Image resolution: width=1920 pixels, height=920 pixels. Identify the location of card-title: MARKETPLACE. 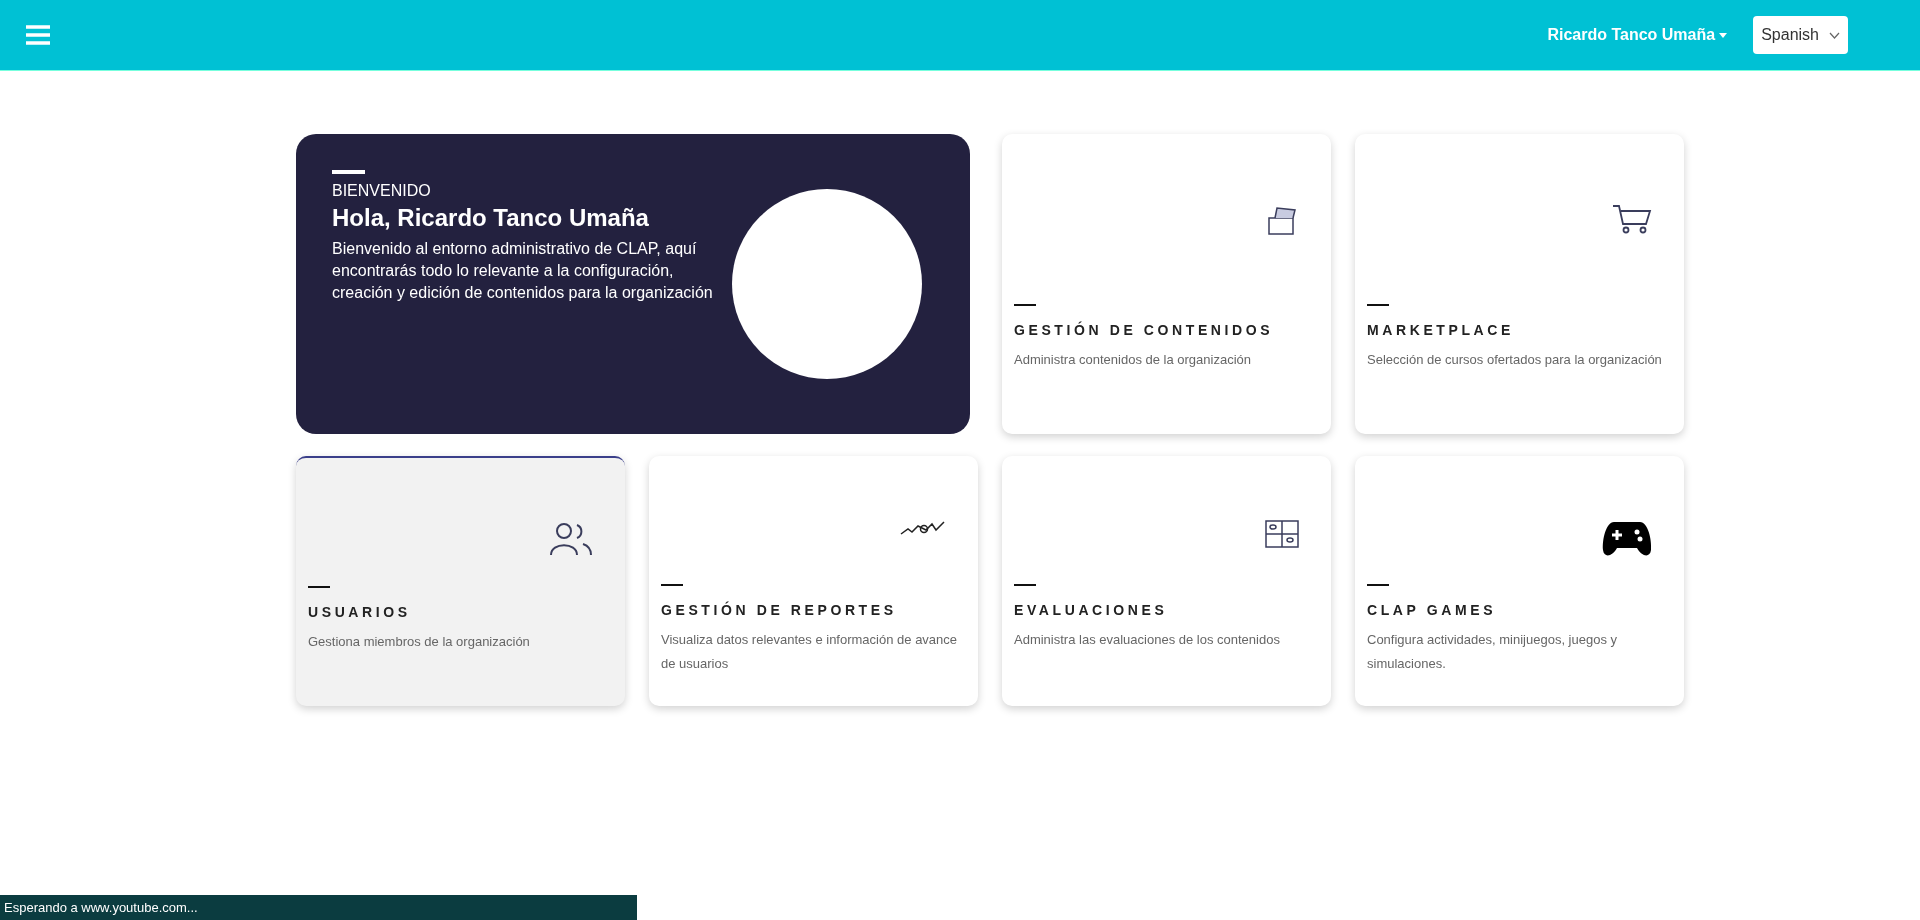
(1441, 330).